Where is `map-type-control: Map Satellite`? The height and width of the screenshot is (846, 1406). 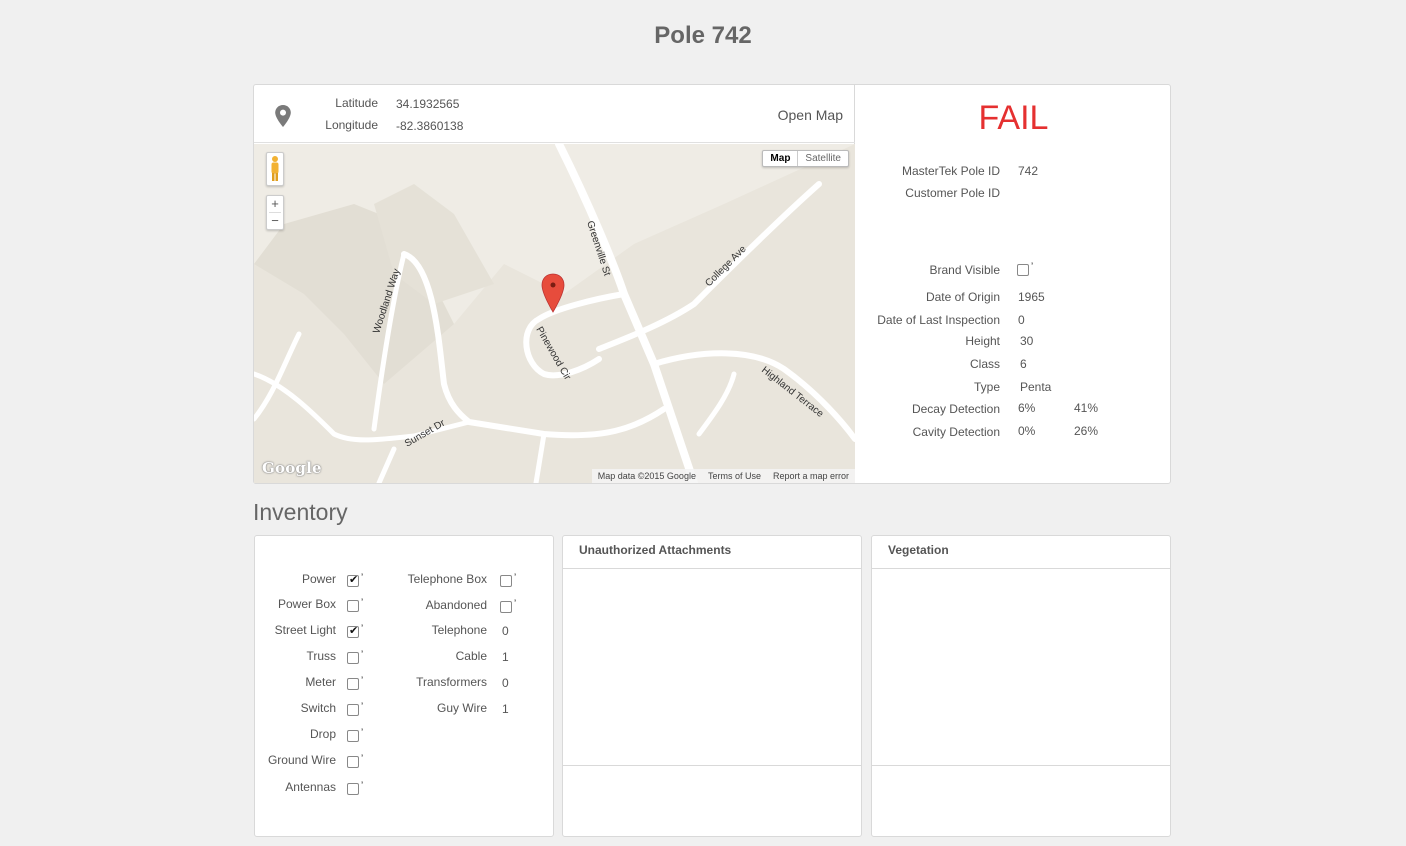 map-type-control: Map Satellite is located at coordinates (805, 158).